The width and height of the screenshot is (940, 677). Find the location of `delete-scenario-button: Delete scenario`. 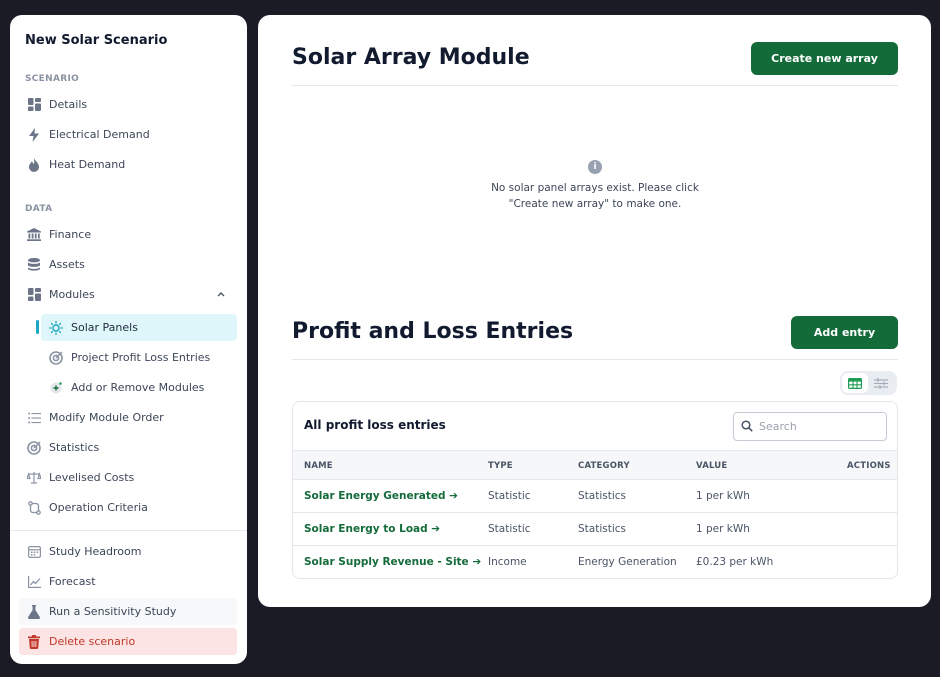

delete-scenario-button: Delete scenario is located at coordinates (128, 641).